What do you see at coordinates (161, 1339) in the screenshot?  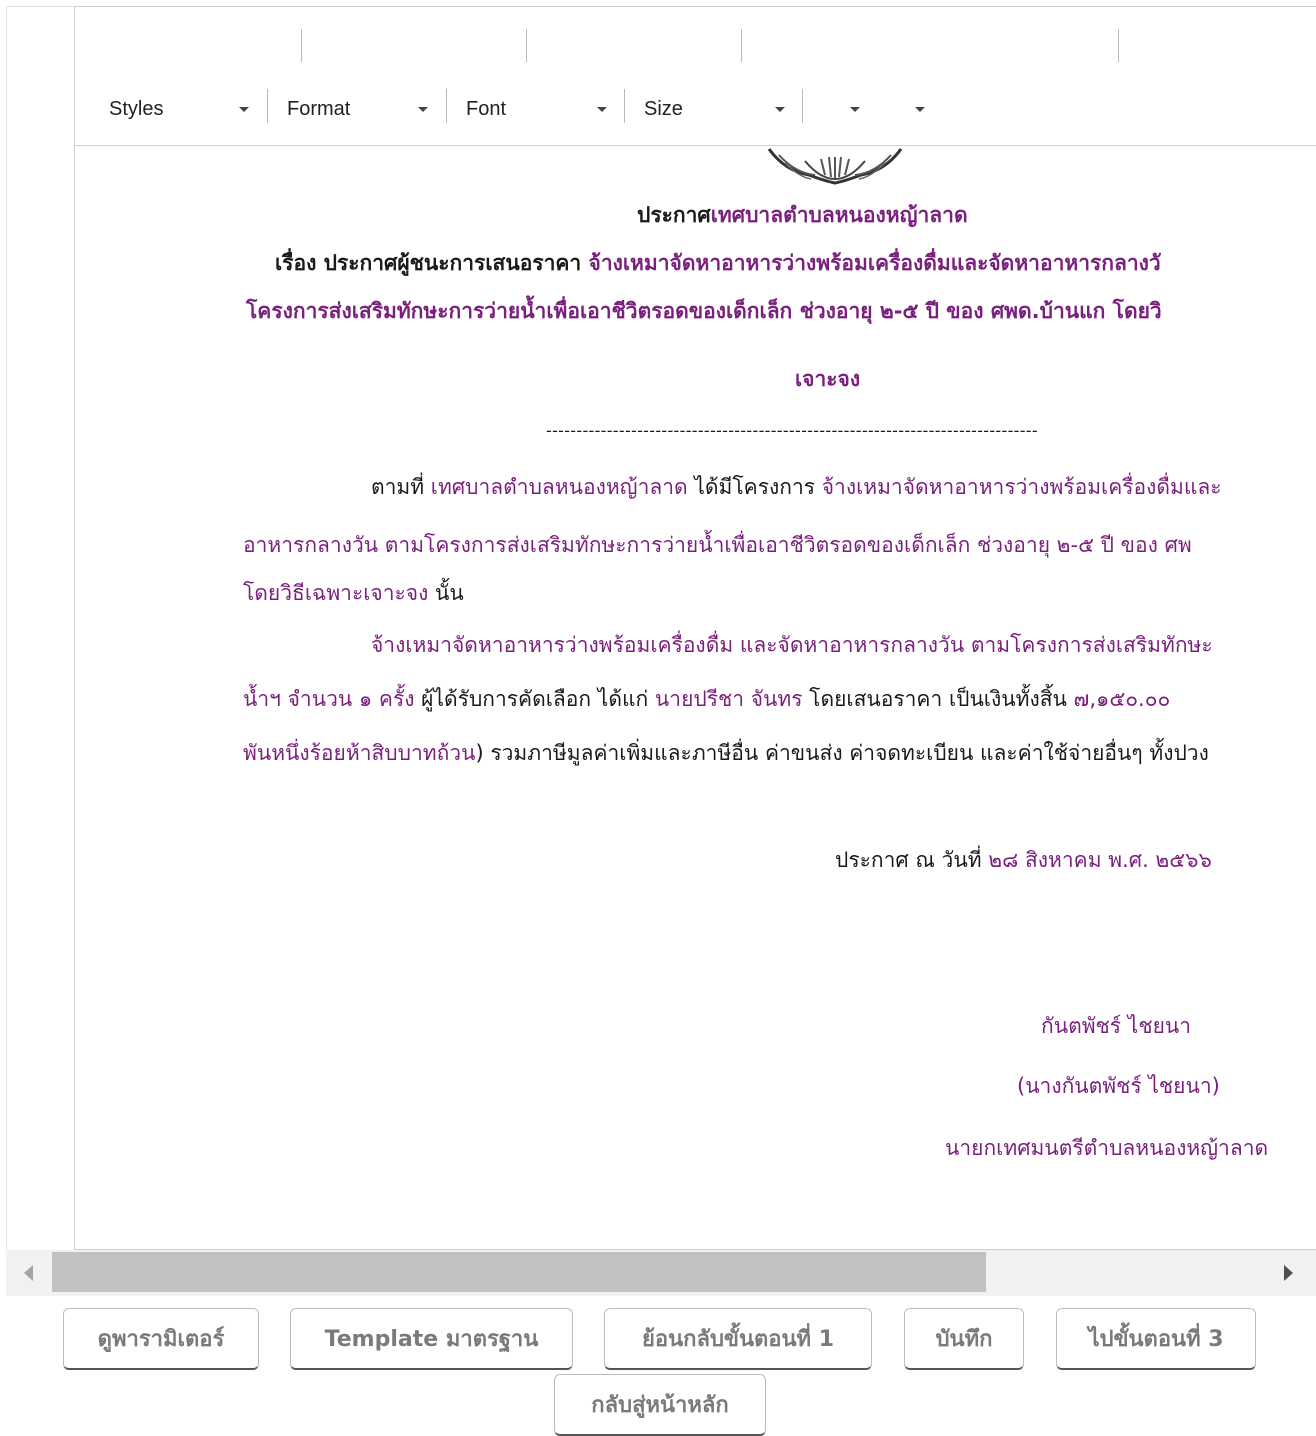 I see `view-params-button: ดูพารามิเตอร์` at bounding box center [161, 1339].